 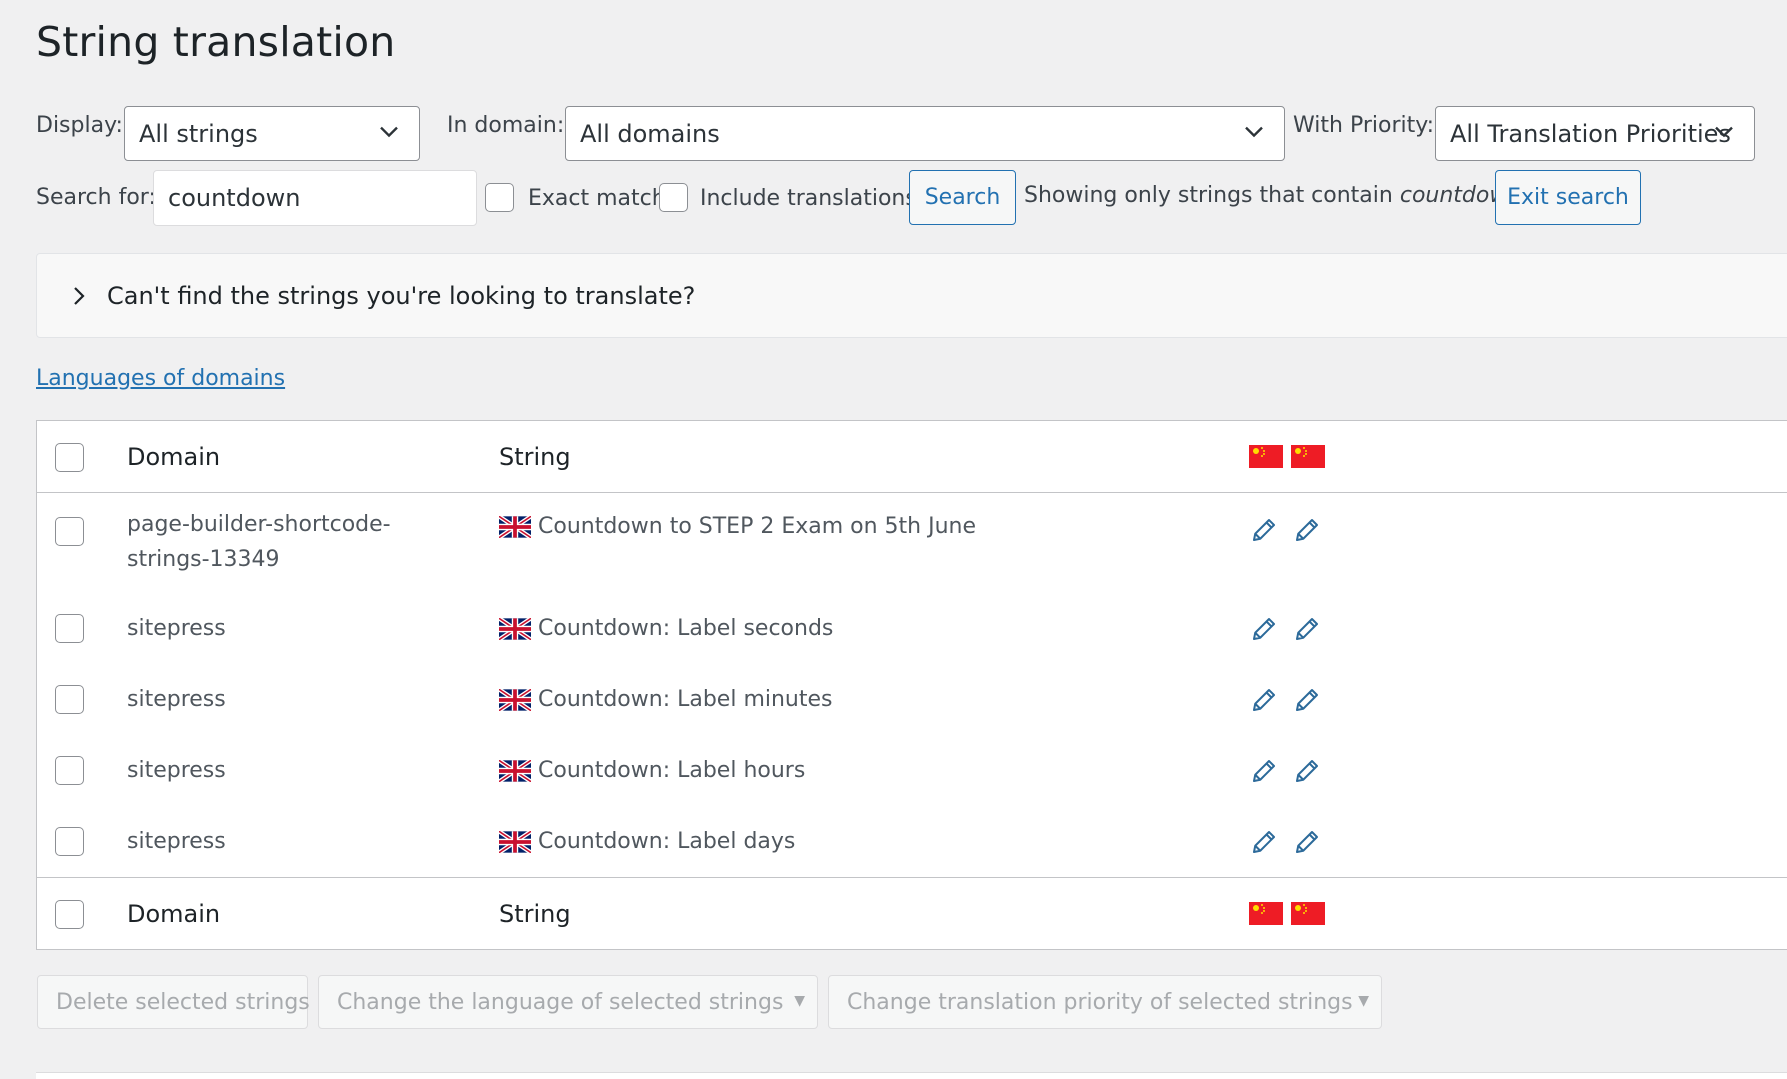 What do you see at coordinates (535, 914) in the screenshot?
I see `column-footer-string: String` at bounding box center [535, 914].